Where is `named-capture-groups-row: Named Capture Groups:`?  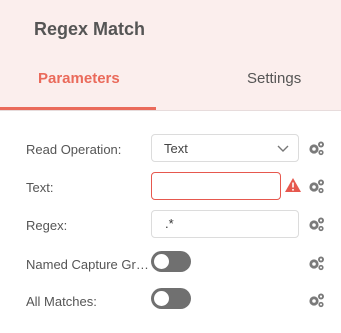 named-capture-groups-row: Named Capture Groups: is located at coordinates (170, 265).